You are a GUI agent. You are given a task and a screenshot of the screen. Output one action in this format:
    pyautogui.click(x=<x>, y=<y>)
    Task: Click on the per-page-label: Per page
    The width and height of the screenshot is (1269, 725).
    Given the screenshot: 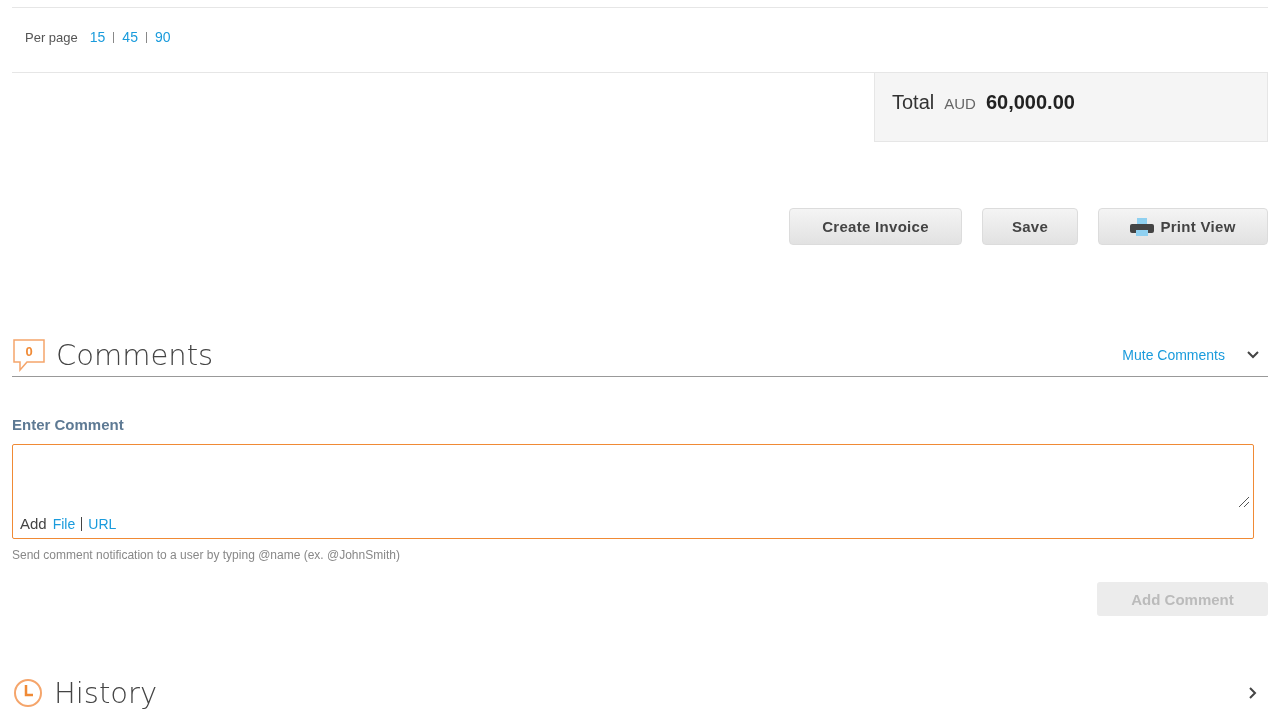 What is the action you would take?
    pyautogui.click(x=51, y=37)
    